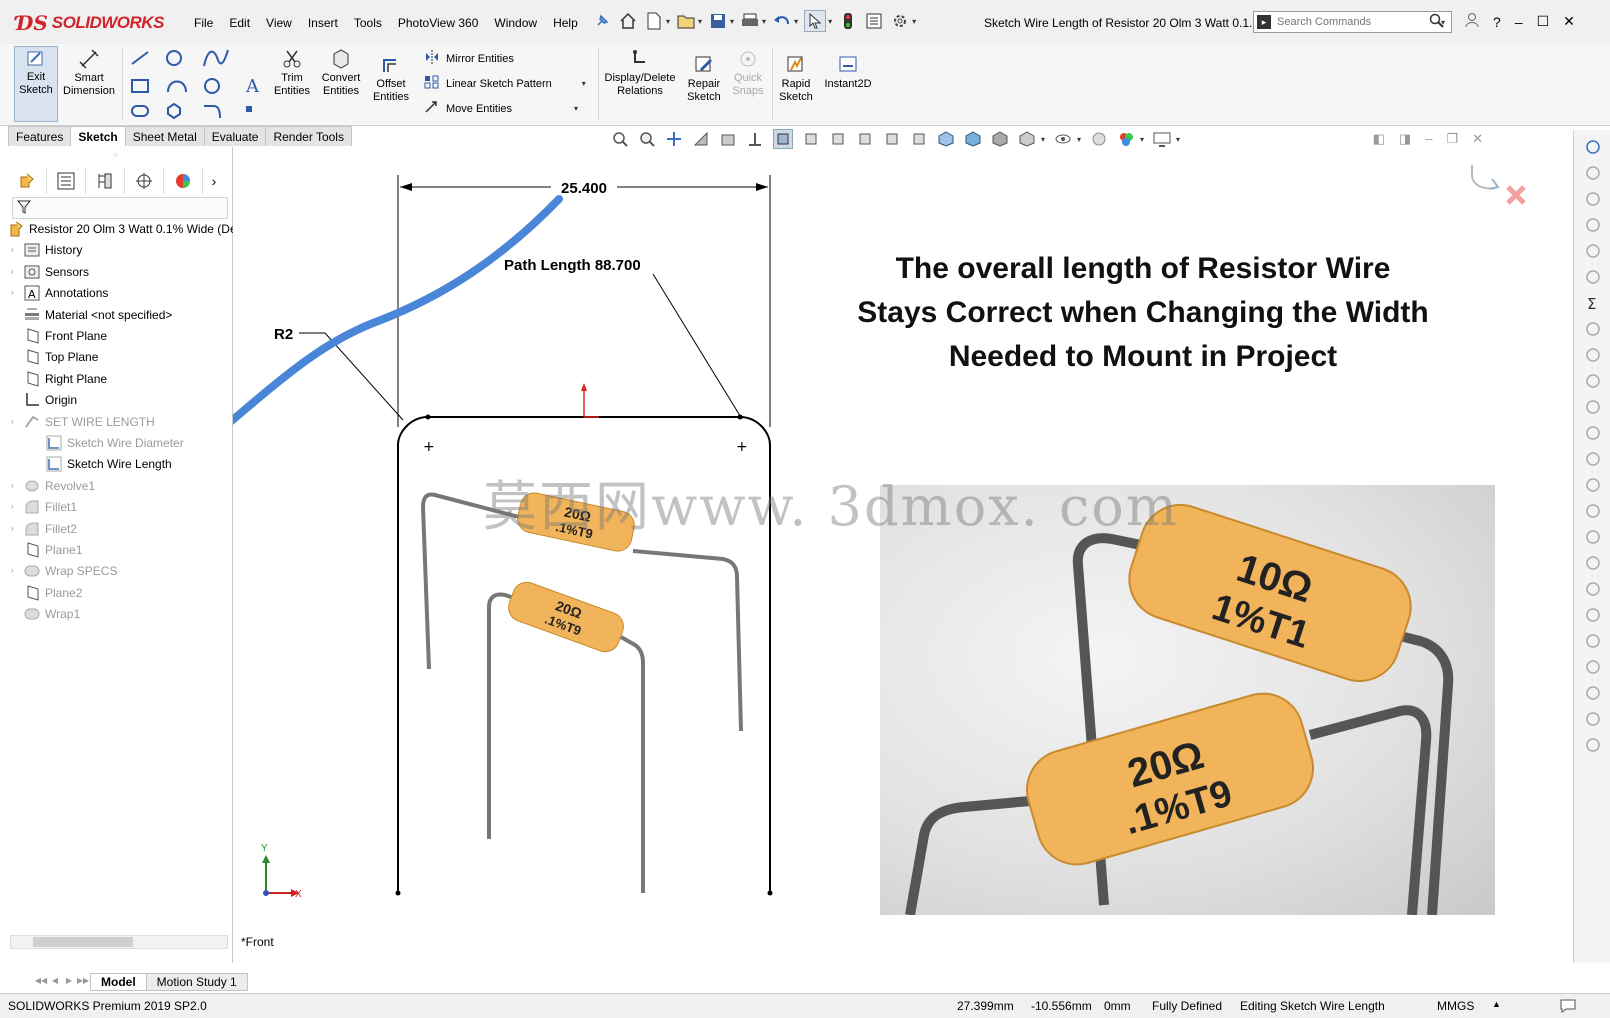  Describe the element at coordinates (53, 593) in the screenshot. I see `tree-item: Plane2` at that location.